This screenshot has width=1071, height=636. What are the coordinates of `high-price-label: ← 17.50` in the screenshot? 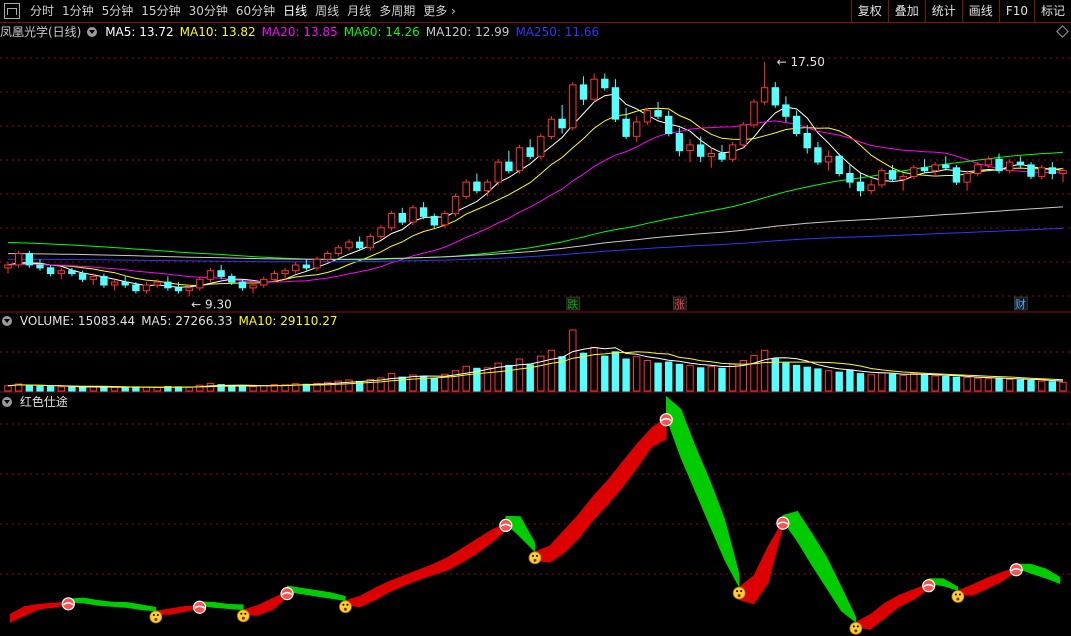 It's located at (801, 62).